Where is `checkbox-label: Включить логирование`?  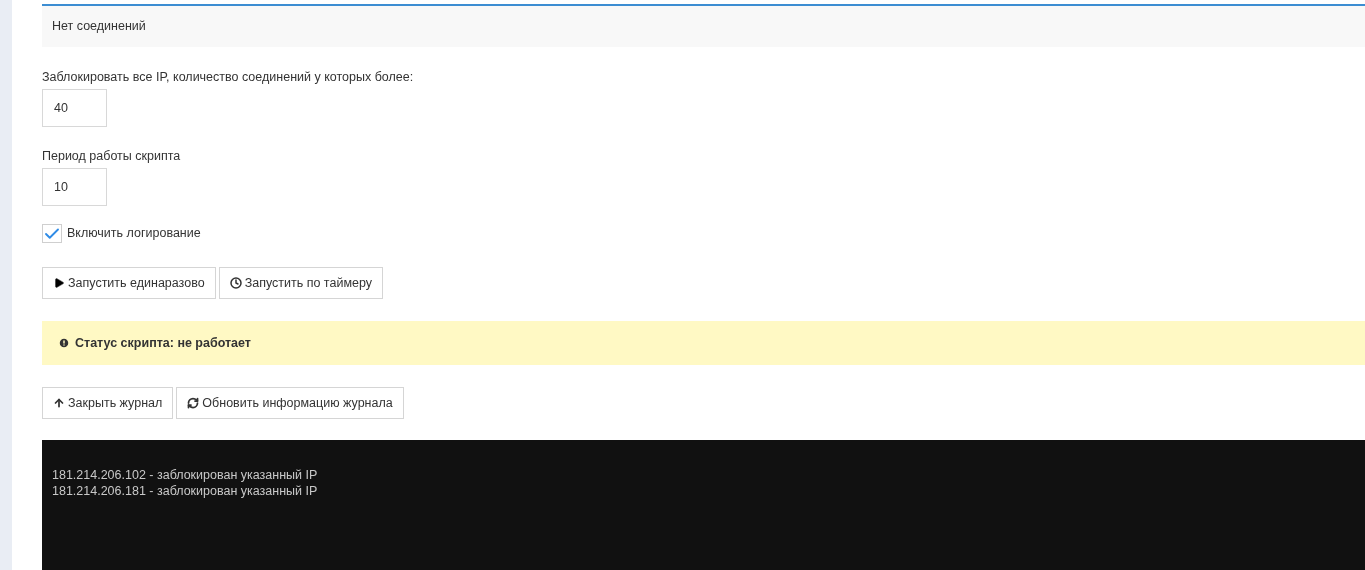 checkbox-label: Включить логирование is located at coordinates (134, 234).